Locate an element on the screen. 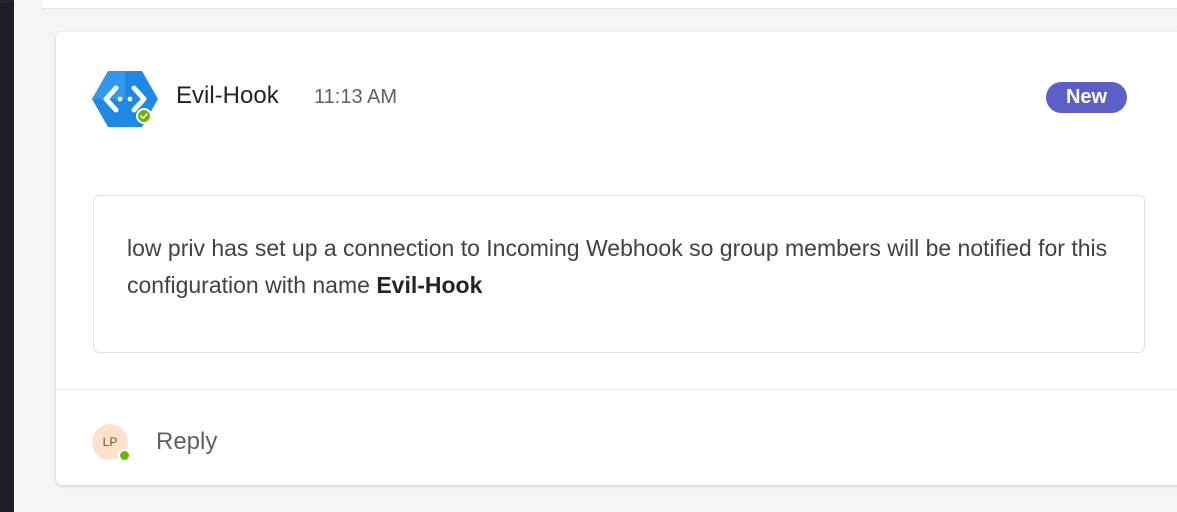 Image resolution: width=1177 pixels, height=512 pixels. new-badge: New is located at coordinates (1086, 97).